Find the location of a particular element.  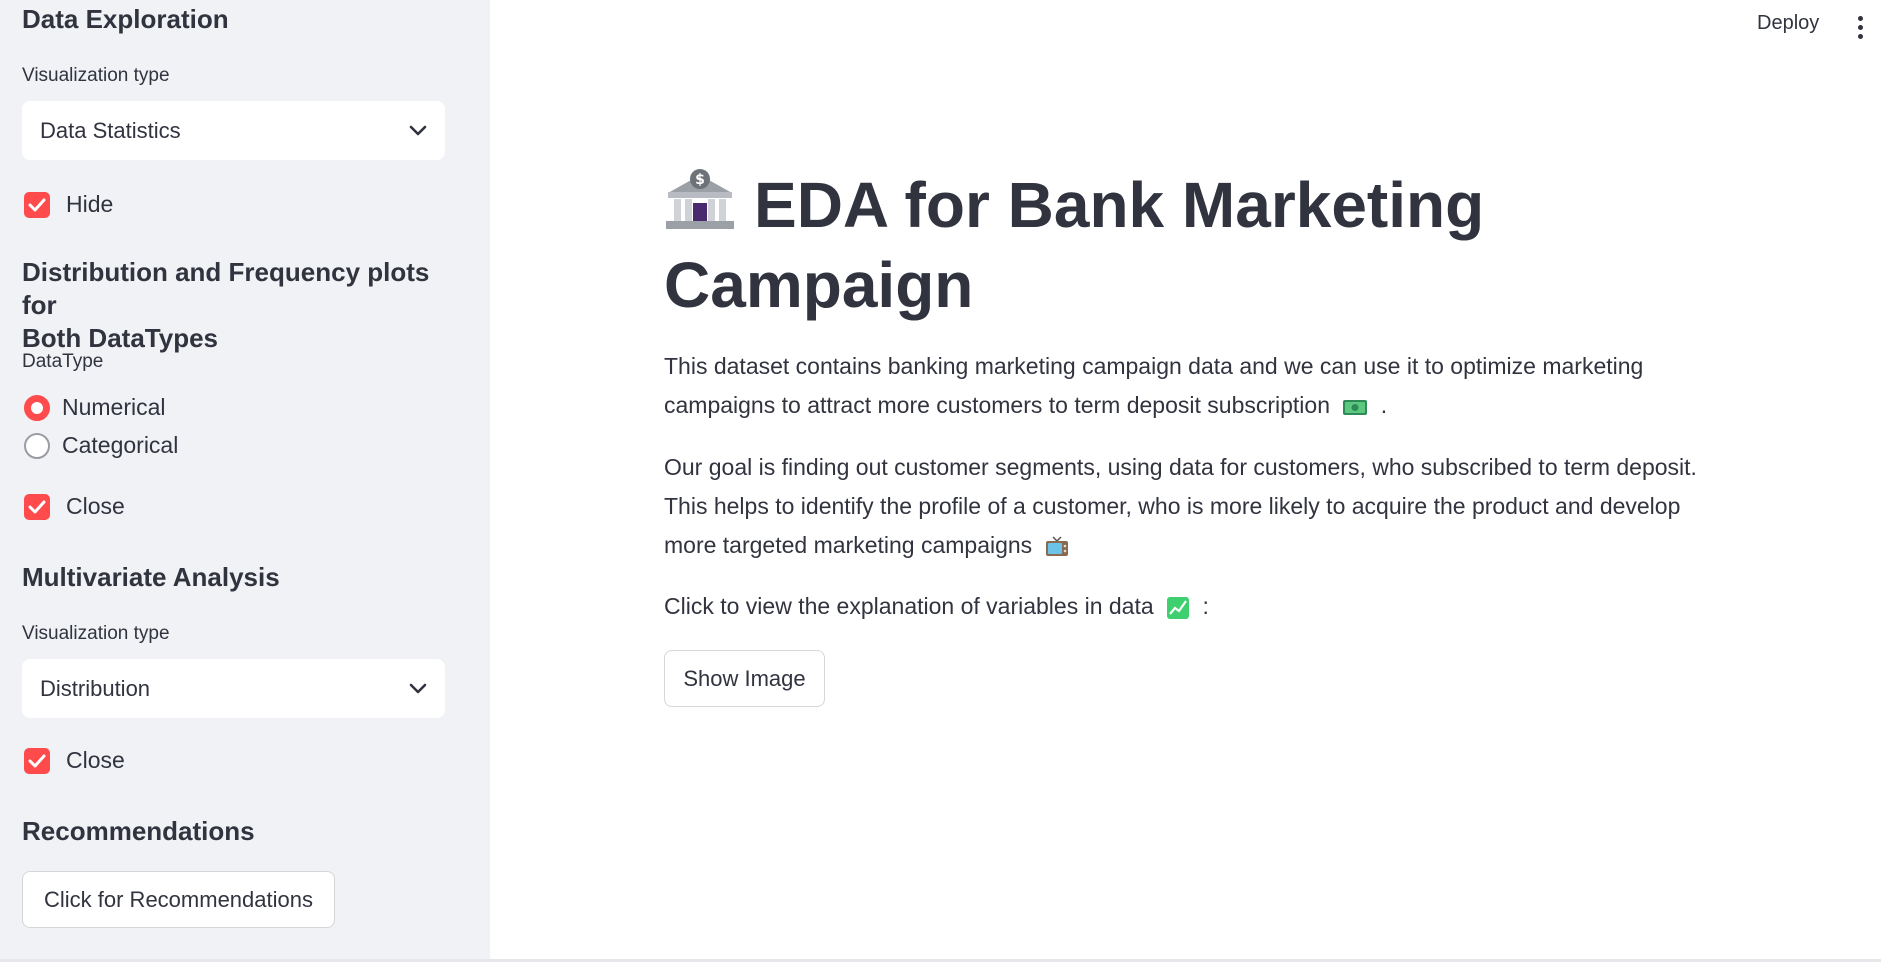

viz-type-select-value-2: Distribution is located at coordinates (95, 688).